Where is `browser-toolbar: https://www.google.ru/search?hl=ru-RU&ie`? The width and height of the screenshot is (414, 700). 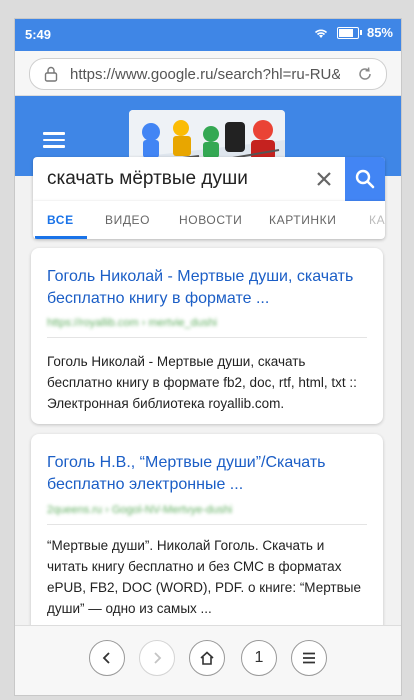
browser-toolbar: https://www.google.ru/search?hl=ru-RU&ie is located at coordinates (208, 73).